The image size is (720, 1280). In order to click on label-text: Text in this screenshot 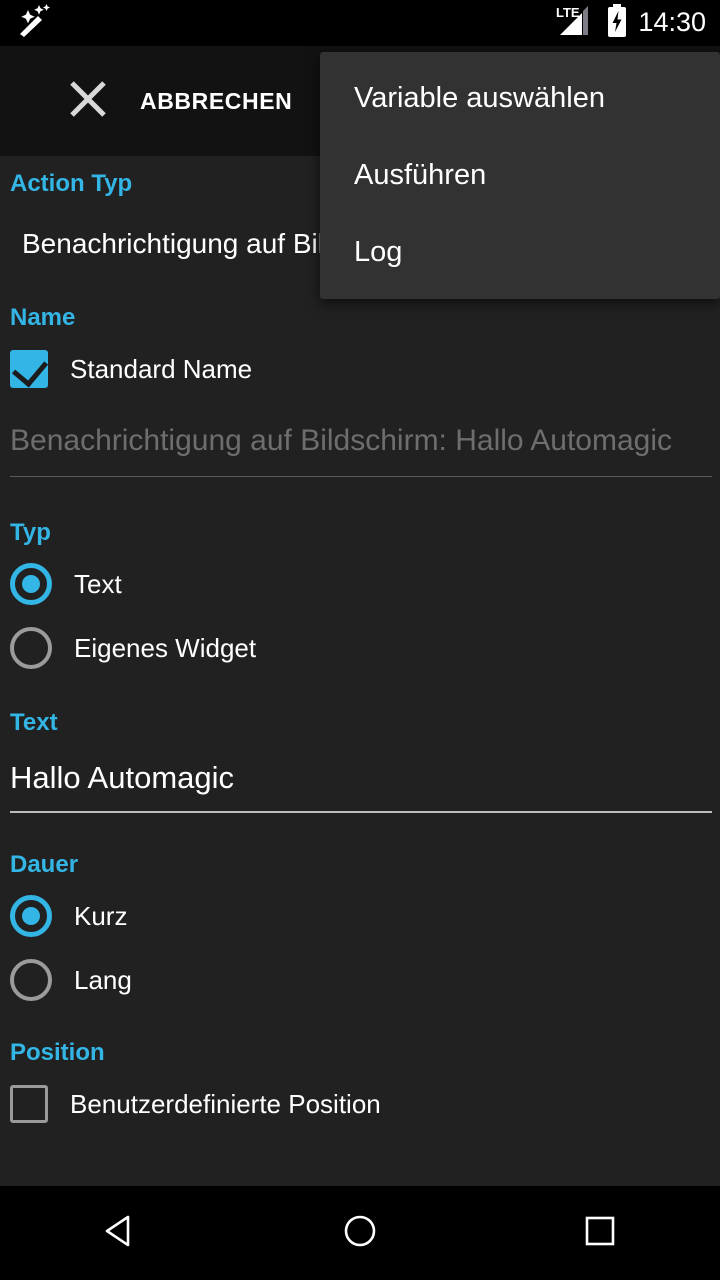, I will do `click(34, 722)`.